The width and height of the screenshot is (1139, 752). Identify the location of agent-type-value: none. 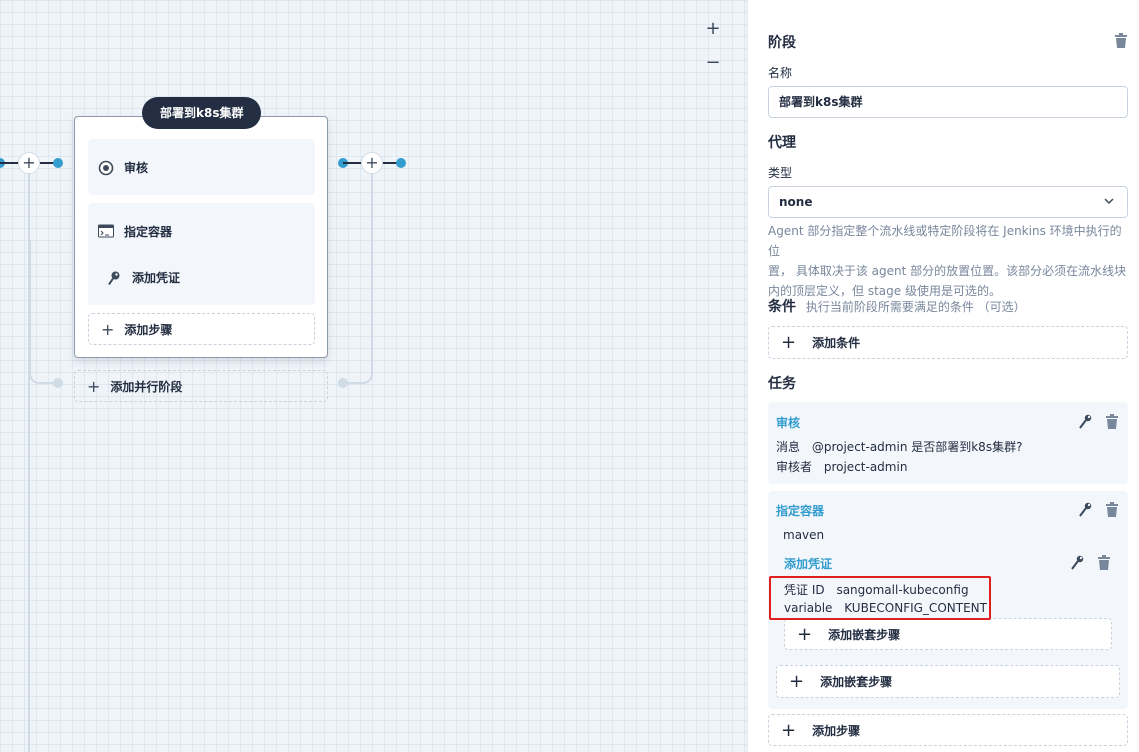
(796, 202).